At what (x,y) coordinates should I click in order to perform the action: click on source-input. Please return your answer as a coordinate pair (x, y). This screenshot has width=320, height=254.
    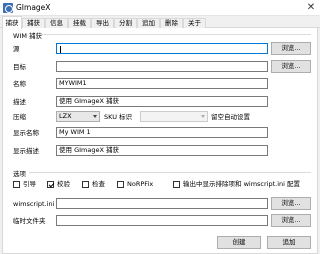
    Looking at the image, I should click on (162, 48).